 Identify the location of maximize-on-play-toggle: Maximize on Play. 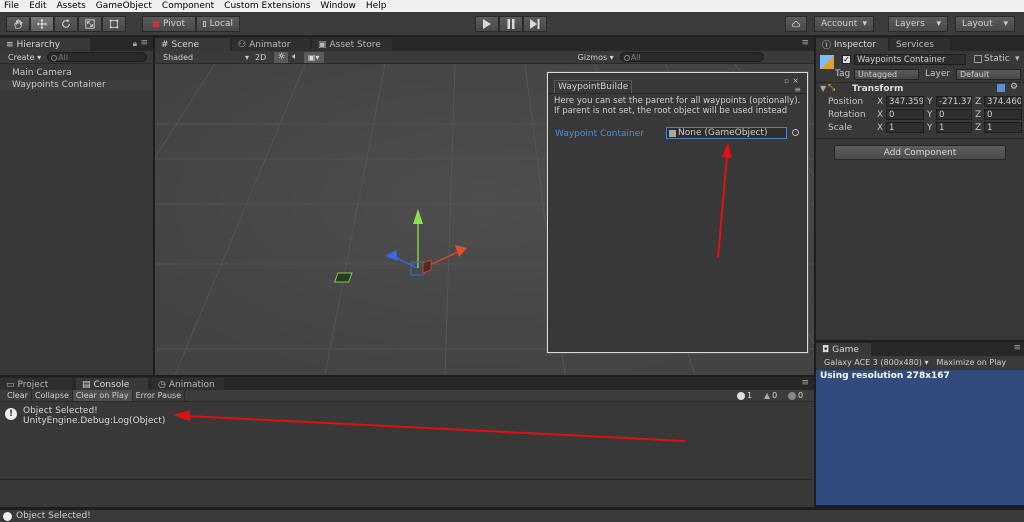
(971, 362).